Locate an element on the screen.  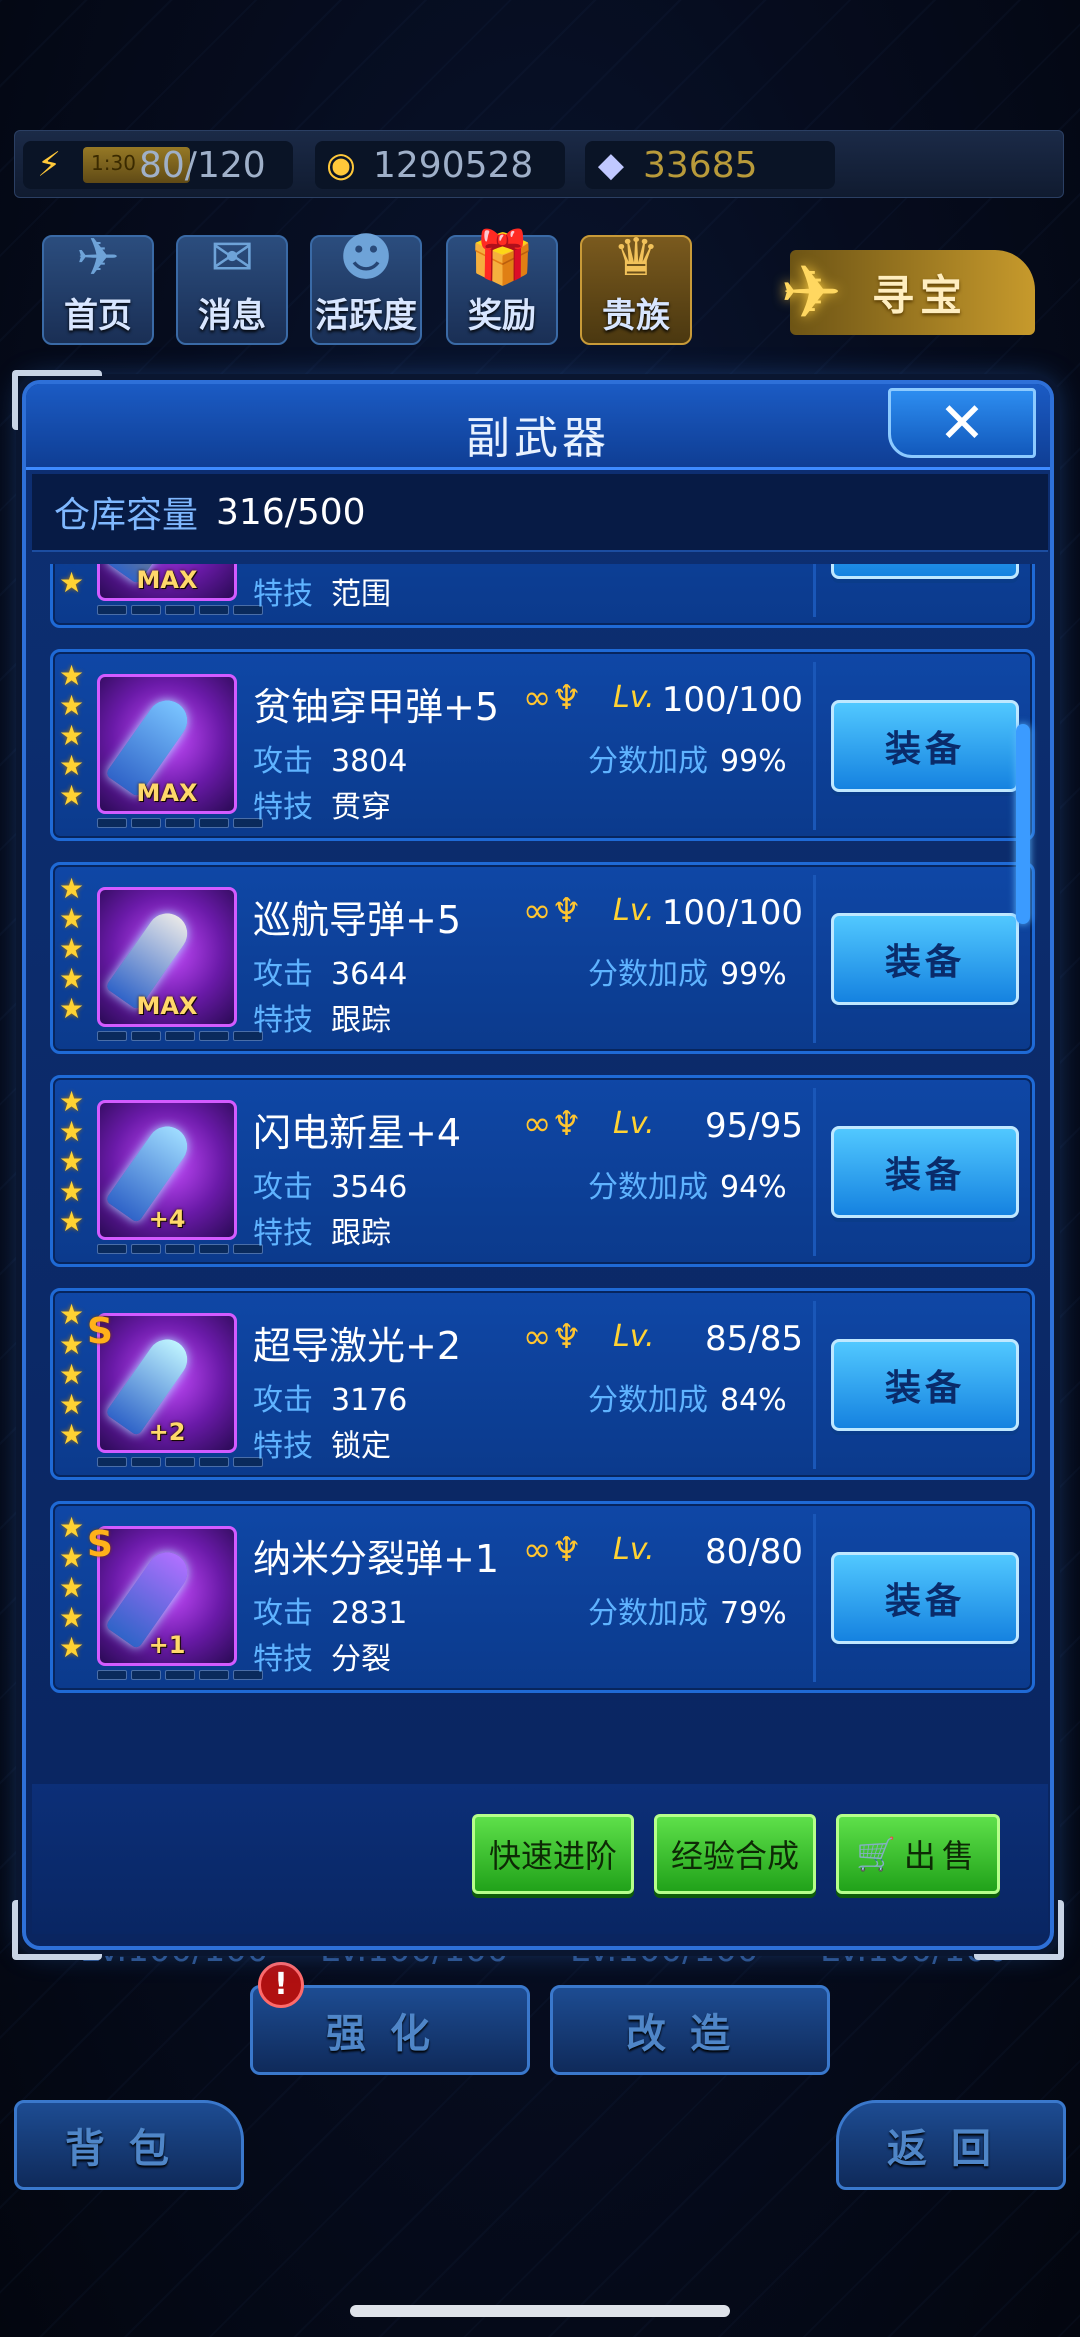
gold-counter: ◉ 1290528 is located at coordinates (440, 165).